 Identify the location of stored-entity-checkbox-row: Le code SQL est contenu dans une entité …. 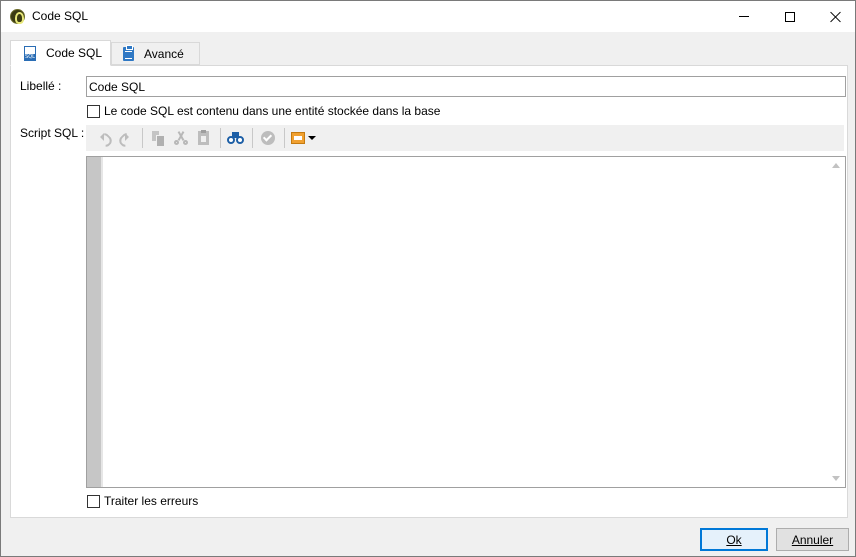
(263, 111).